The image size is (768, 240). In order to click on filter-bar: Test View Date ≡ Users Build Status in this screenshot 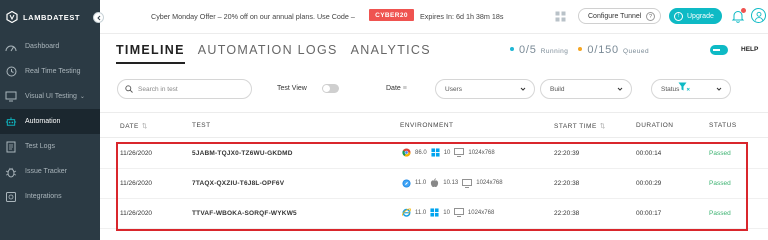, I will do `click(434, 90)`.